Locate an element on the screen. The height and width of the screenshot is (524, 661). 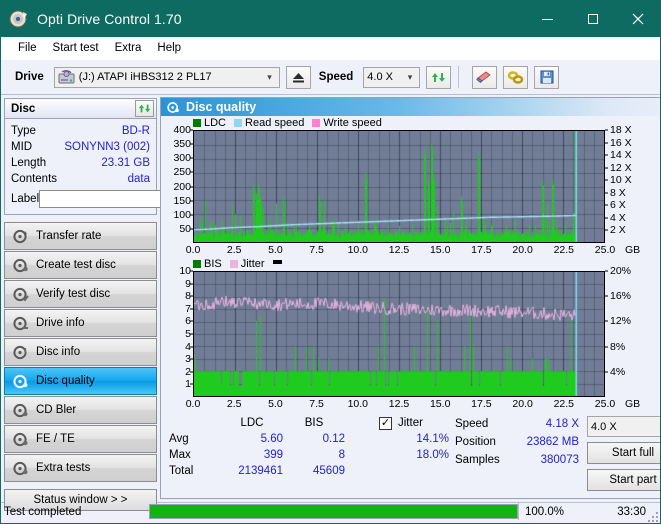
sidebar-item-label: Verify test disc is located at coordinates (73, 294).